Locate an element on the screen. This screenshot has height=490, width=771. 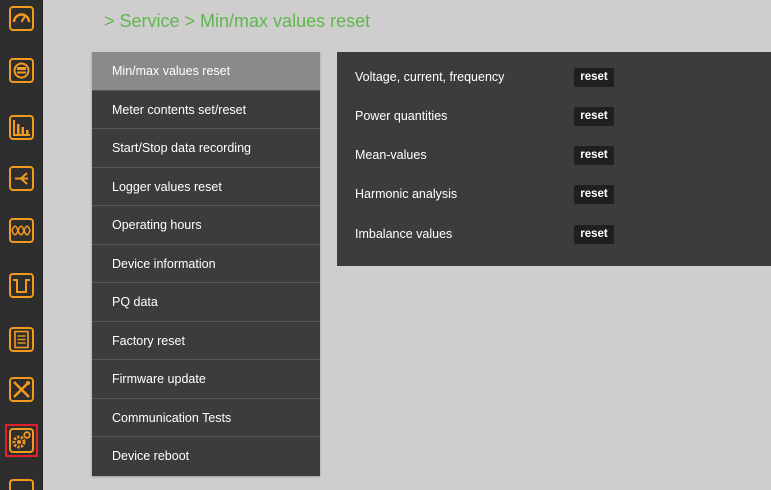
bar-chart-icon is located at coordinates (21, 127).